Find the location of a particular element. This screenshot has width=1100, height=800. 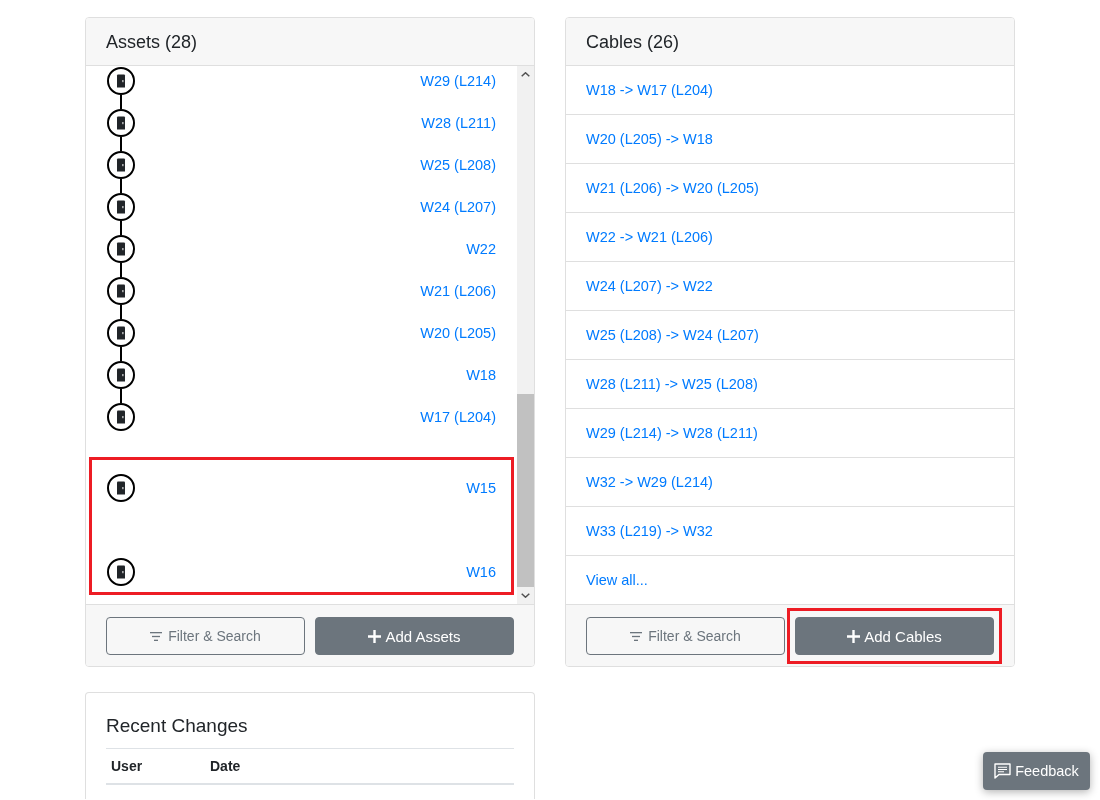

asset-link: W20 (L205) is located at coordinates (458, 333).